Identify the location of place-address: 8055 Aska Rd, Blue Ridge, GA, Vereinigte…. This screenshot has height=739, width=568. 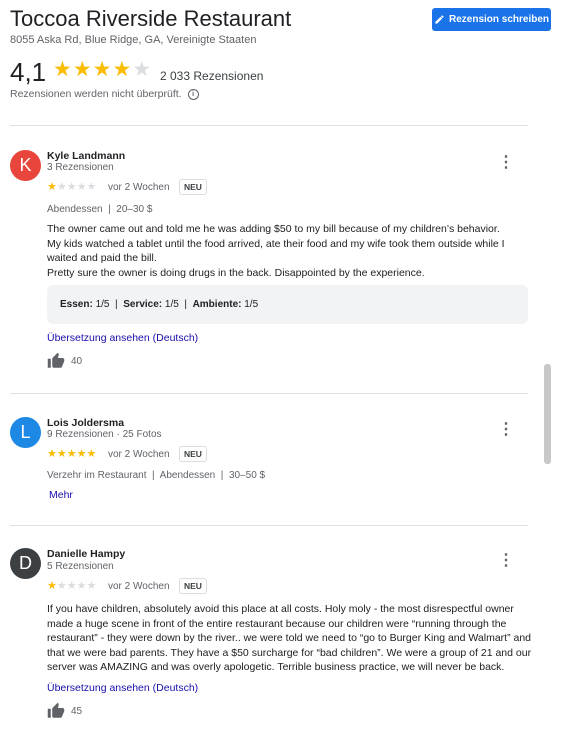
(133, 40).